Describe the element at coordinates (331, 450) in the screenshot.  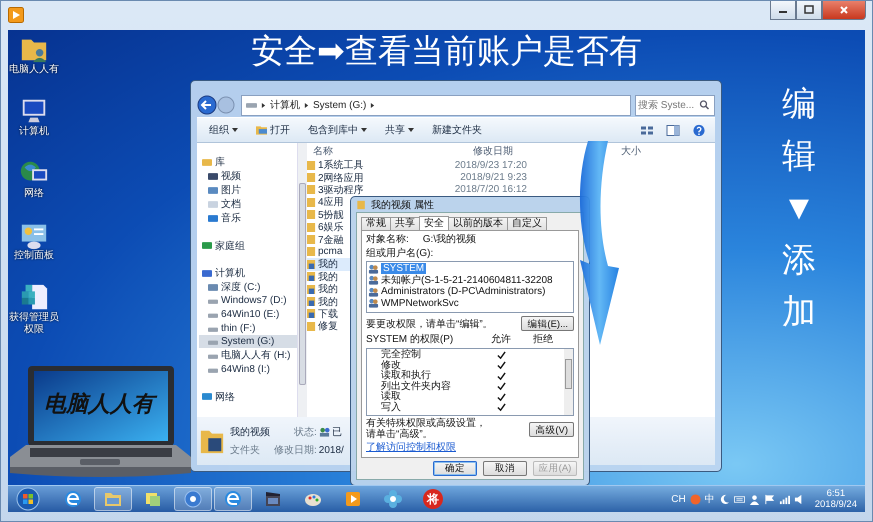
I see `modified-value: 2018/` at that location.